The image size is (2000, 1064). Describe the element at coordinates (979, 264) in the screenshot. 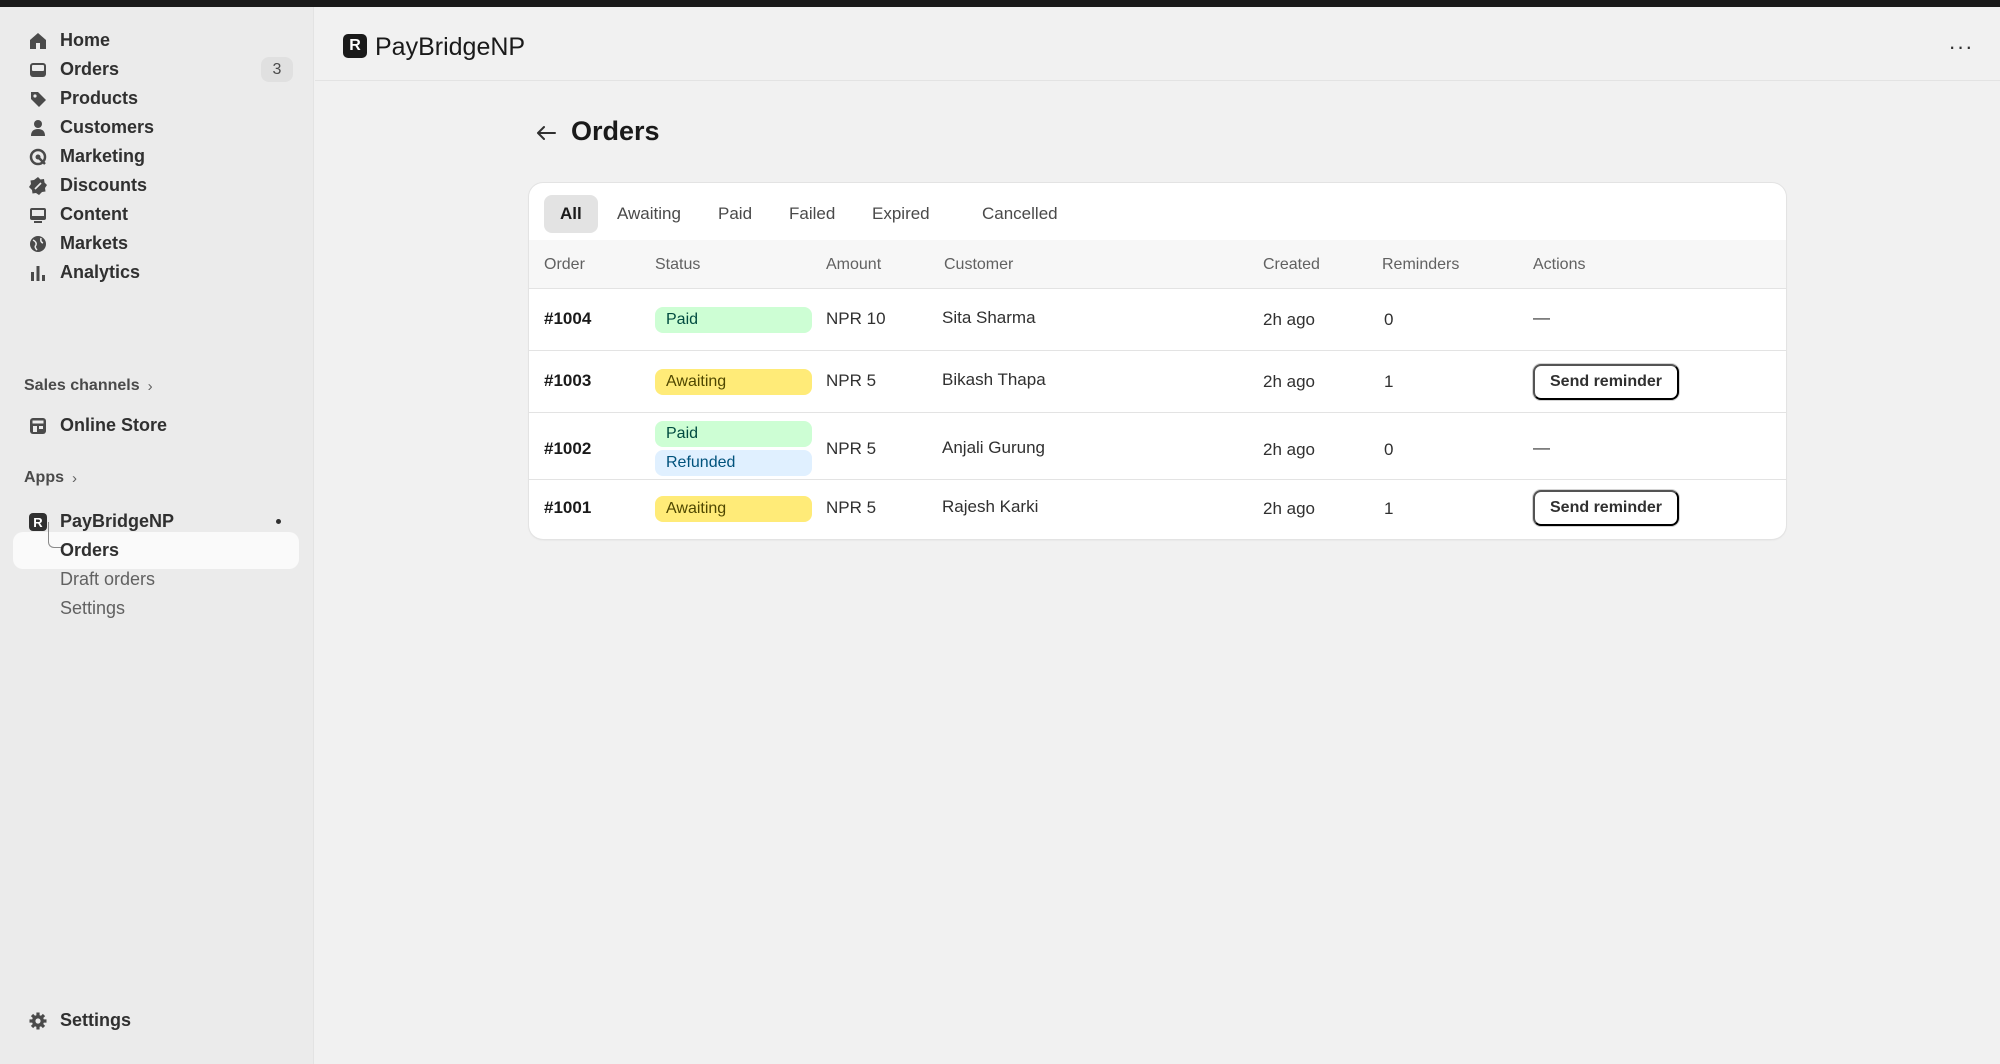

I see `column-header-customer: Customer` at that location.